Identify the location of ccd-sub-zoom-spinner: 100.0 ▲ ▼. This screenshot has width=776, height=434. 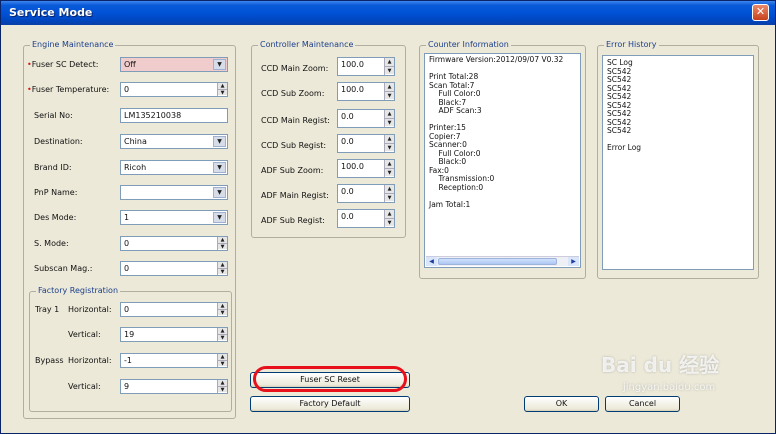
(366, 91).